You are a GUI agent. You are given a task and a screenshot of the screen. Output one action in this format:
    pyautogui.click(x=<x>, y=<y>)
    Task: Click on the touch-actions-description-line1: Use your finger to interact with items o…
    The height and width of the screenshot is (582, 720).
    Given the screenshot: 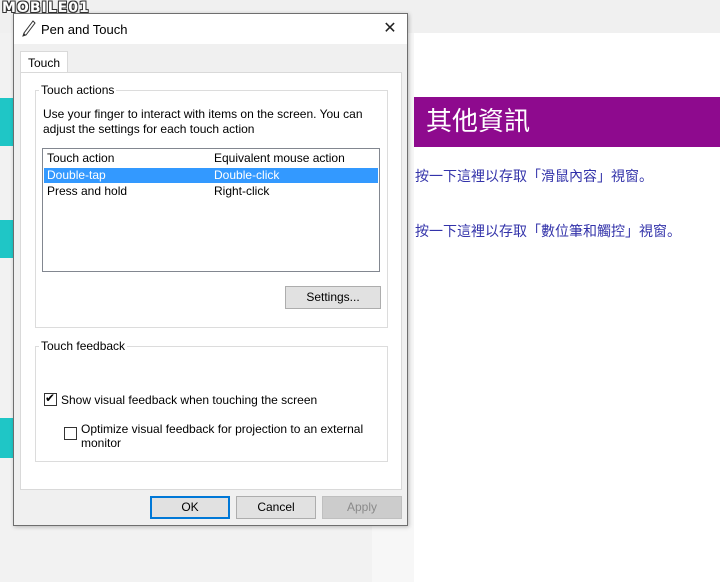 What is the action you would take?
    pyautogui.click(x=203, y=114)
    